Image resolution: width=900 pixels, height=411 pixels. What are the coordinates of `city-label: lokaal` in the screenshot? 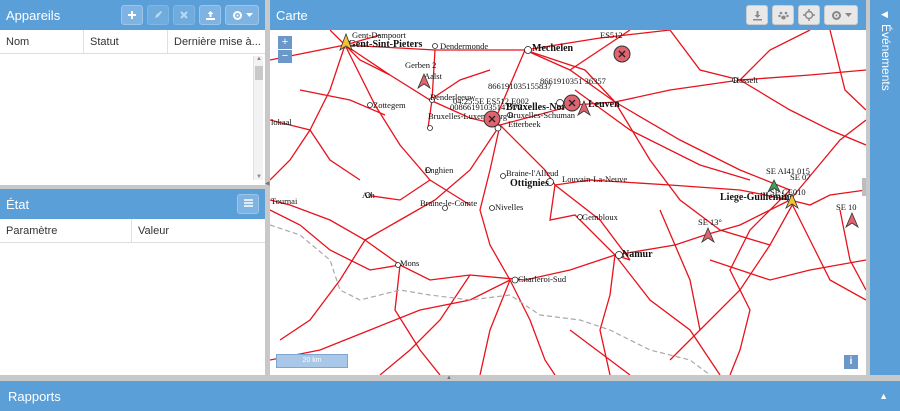 It's located at (281, 122).